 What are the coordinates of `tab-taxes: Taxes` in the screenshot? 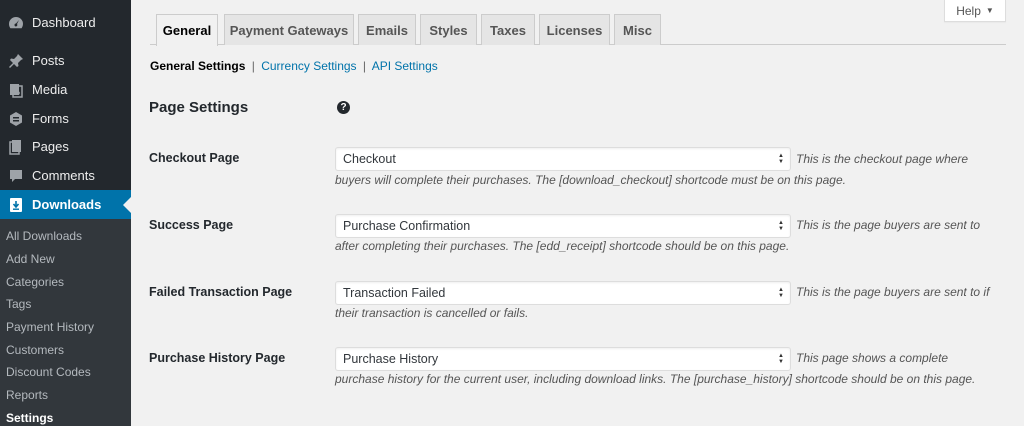 It's located at (508, 29).